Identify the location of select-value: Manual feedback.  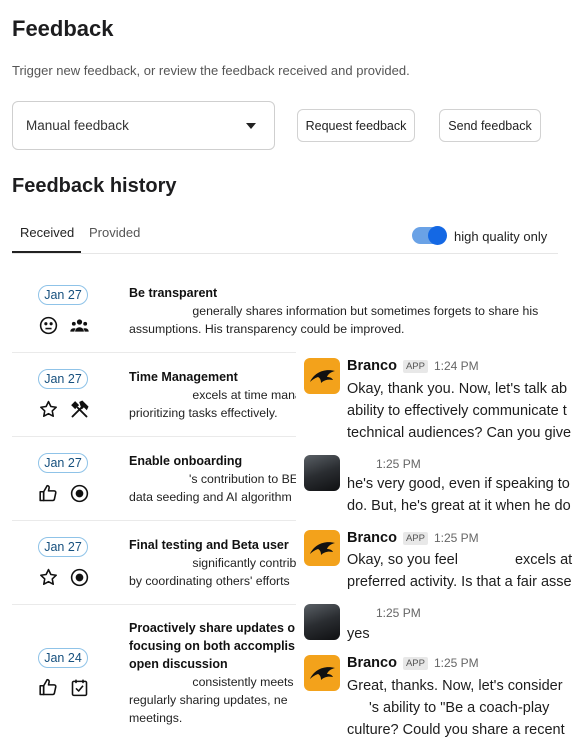
(77, 125).